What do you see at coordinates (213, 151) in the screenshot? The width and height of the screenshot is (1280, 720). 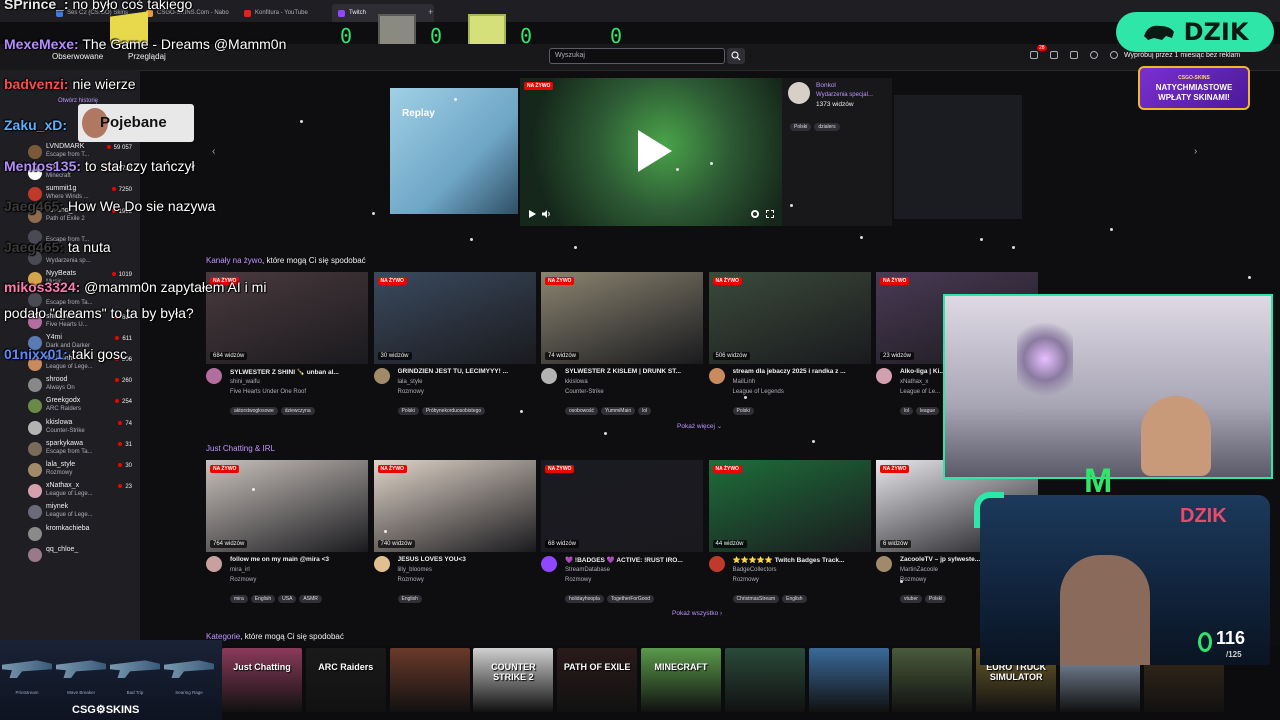 I see `carousel-prev-icon: ‹` at bounding box center [213, 151].